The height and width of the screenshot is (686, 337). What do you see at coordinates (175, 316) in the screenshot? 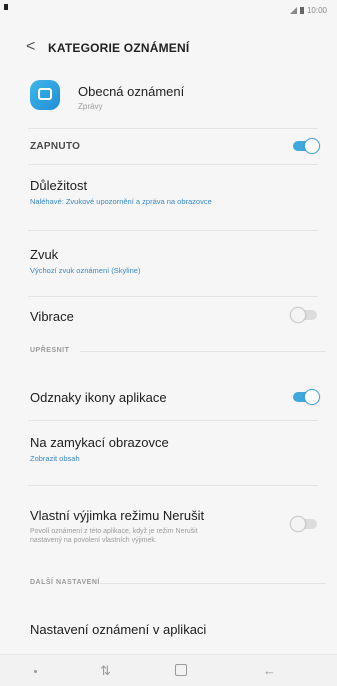
I see `vibration-row: Vibrace` at bounding box center [175, 316].